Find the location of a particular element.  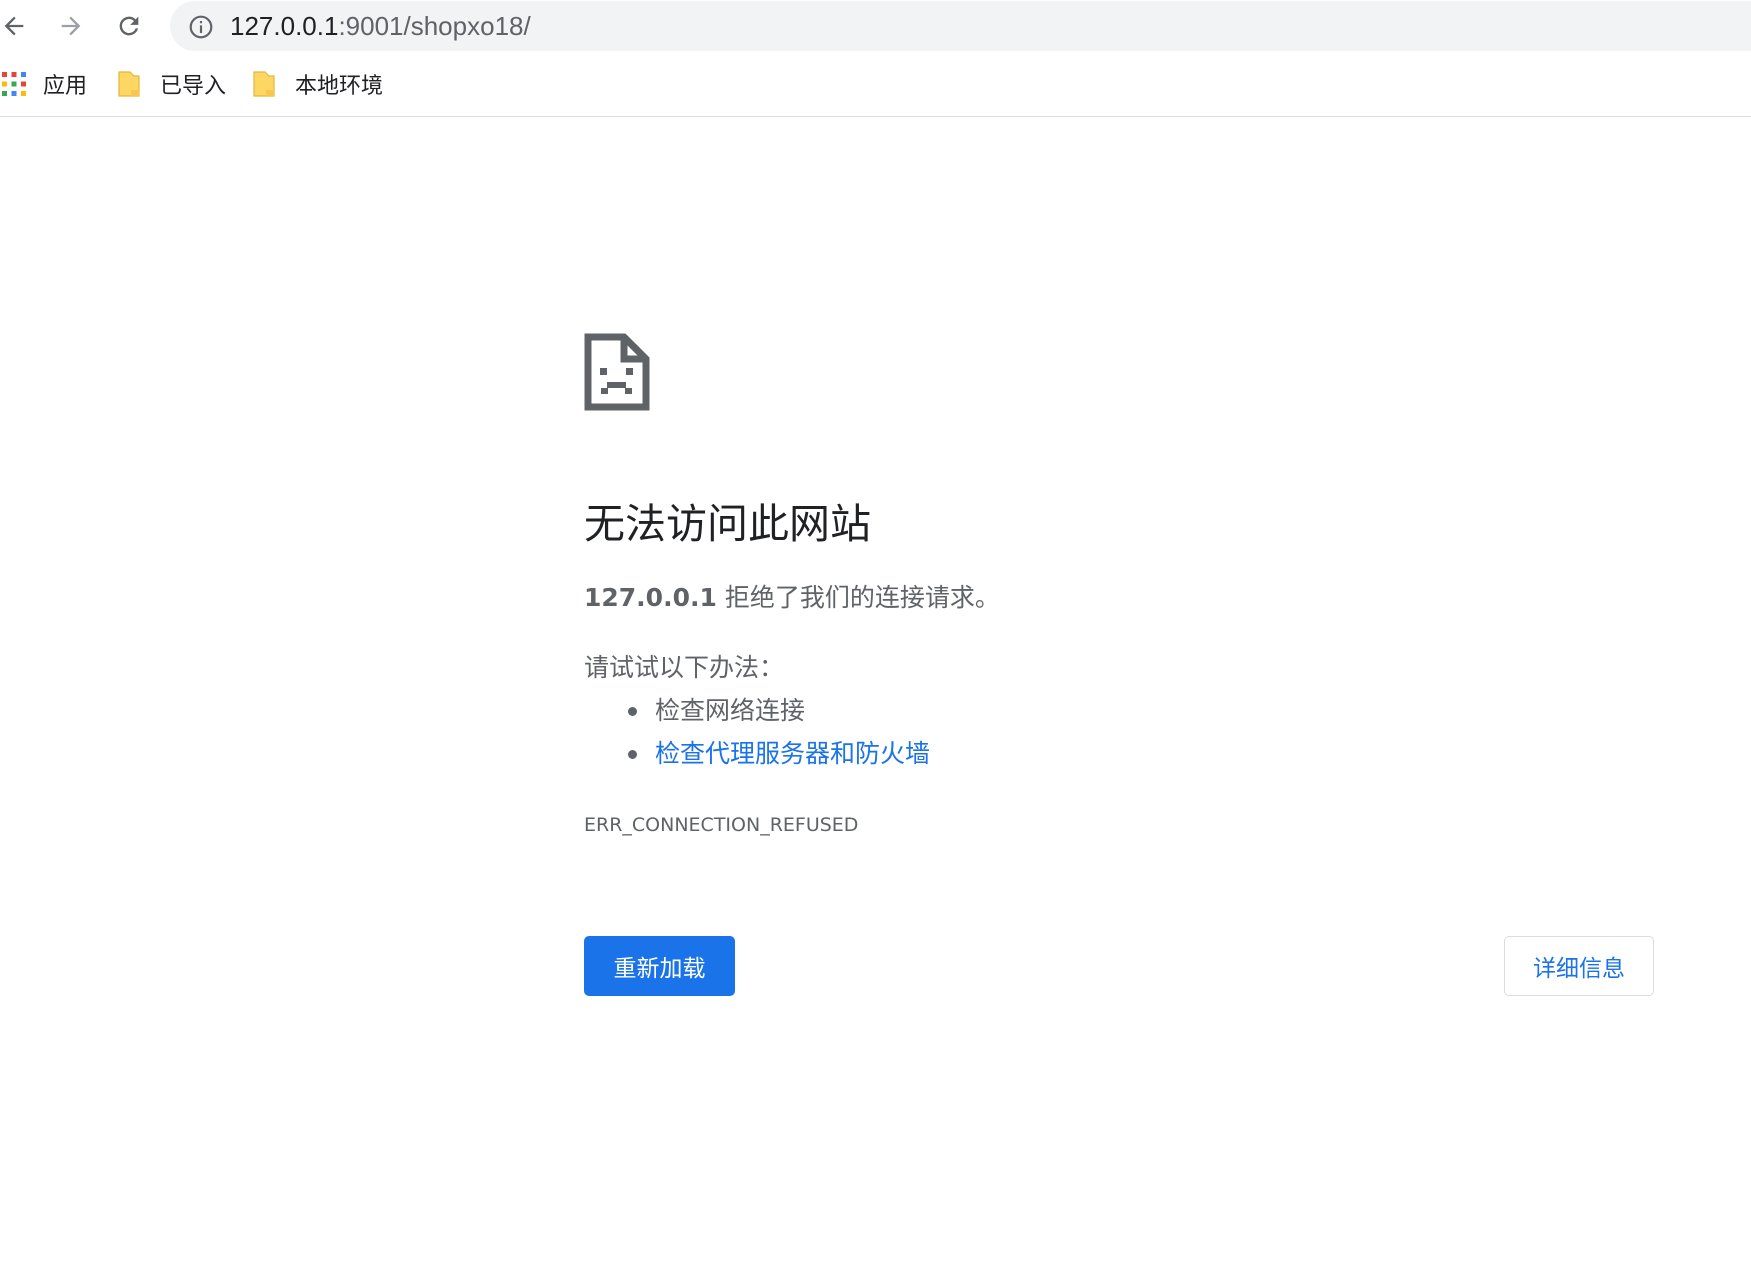

error-host: 127.0.0.1 is located at coordinates (650, 597).